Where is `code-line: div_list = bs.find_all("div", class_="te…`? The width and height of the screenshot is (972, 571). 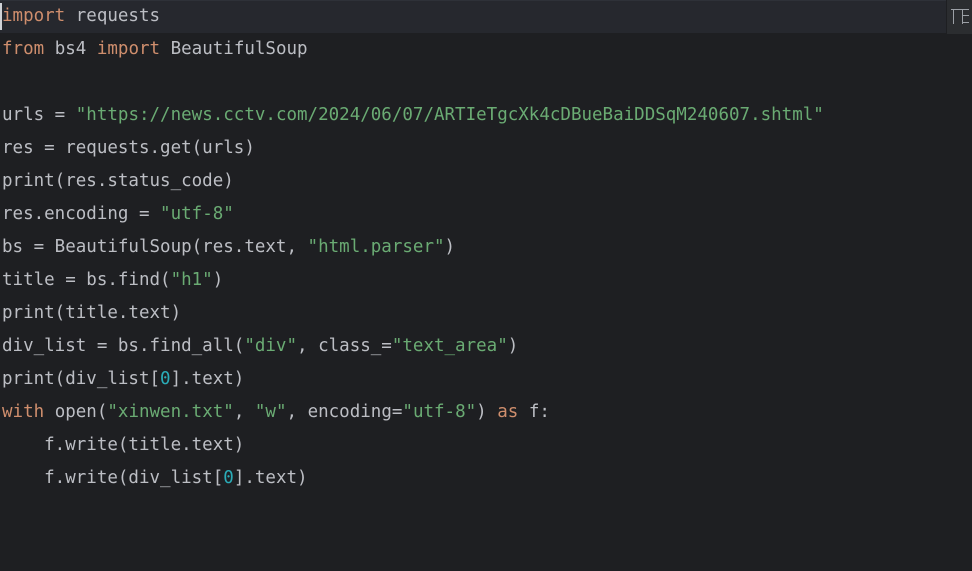 code-line: div_list = bs.find_all("div", class_="te… is located at coordinates (487, 346).